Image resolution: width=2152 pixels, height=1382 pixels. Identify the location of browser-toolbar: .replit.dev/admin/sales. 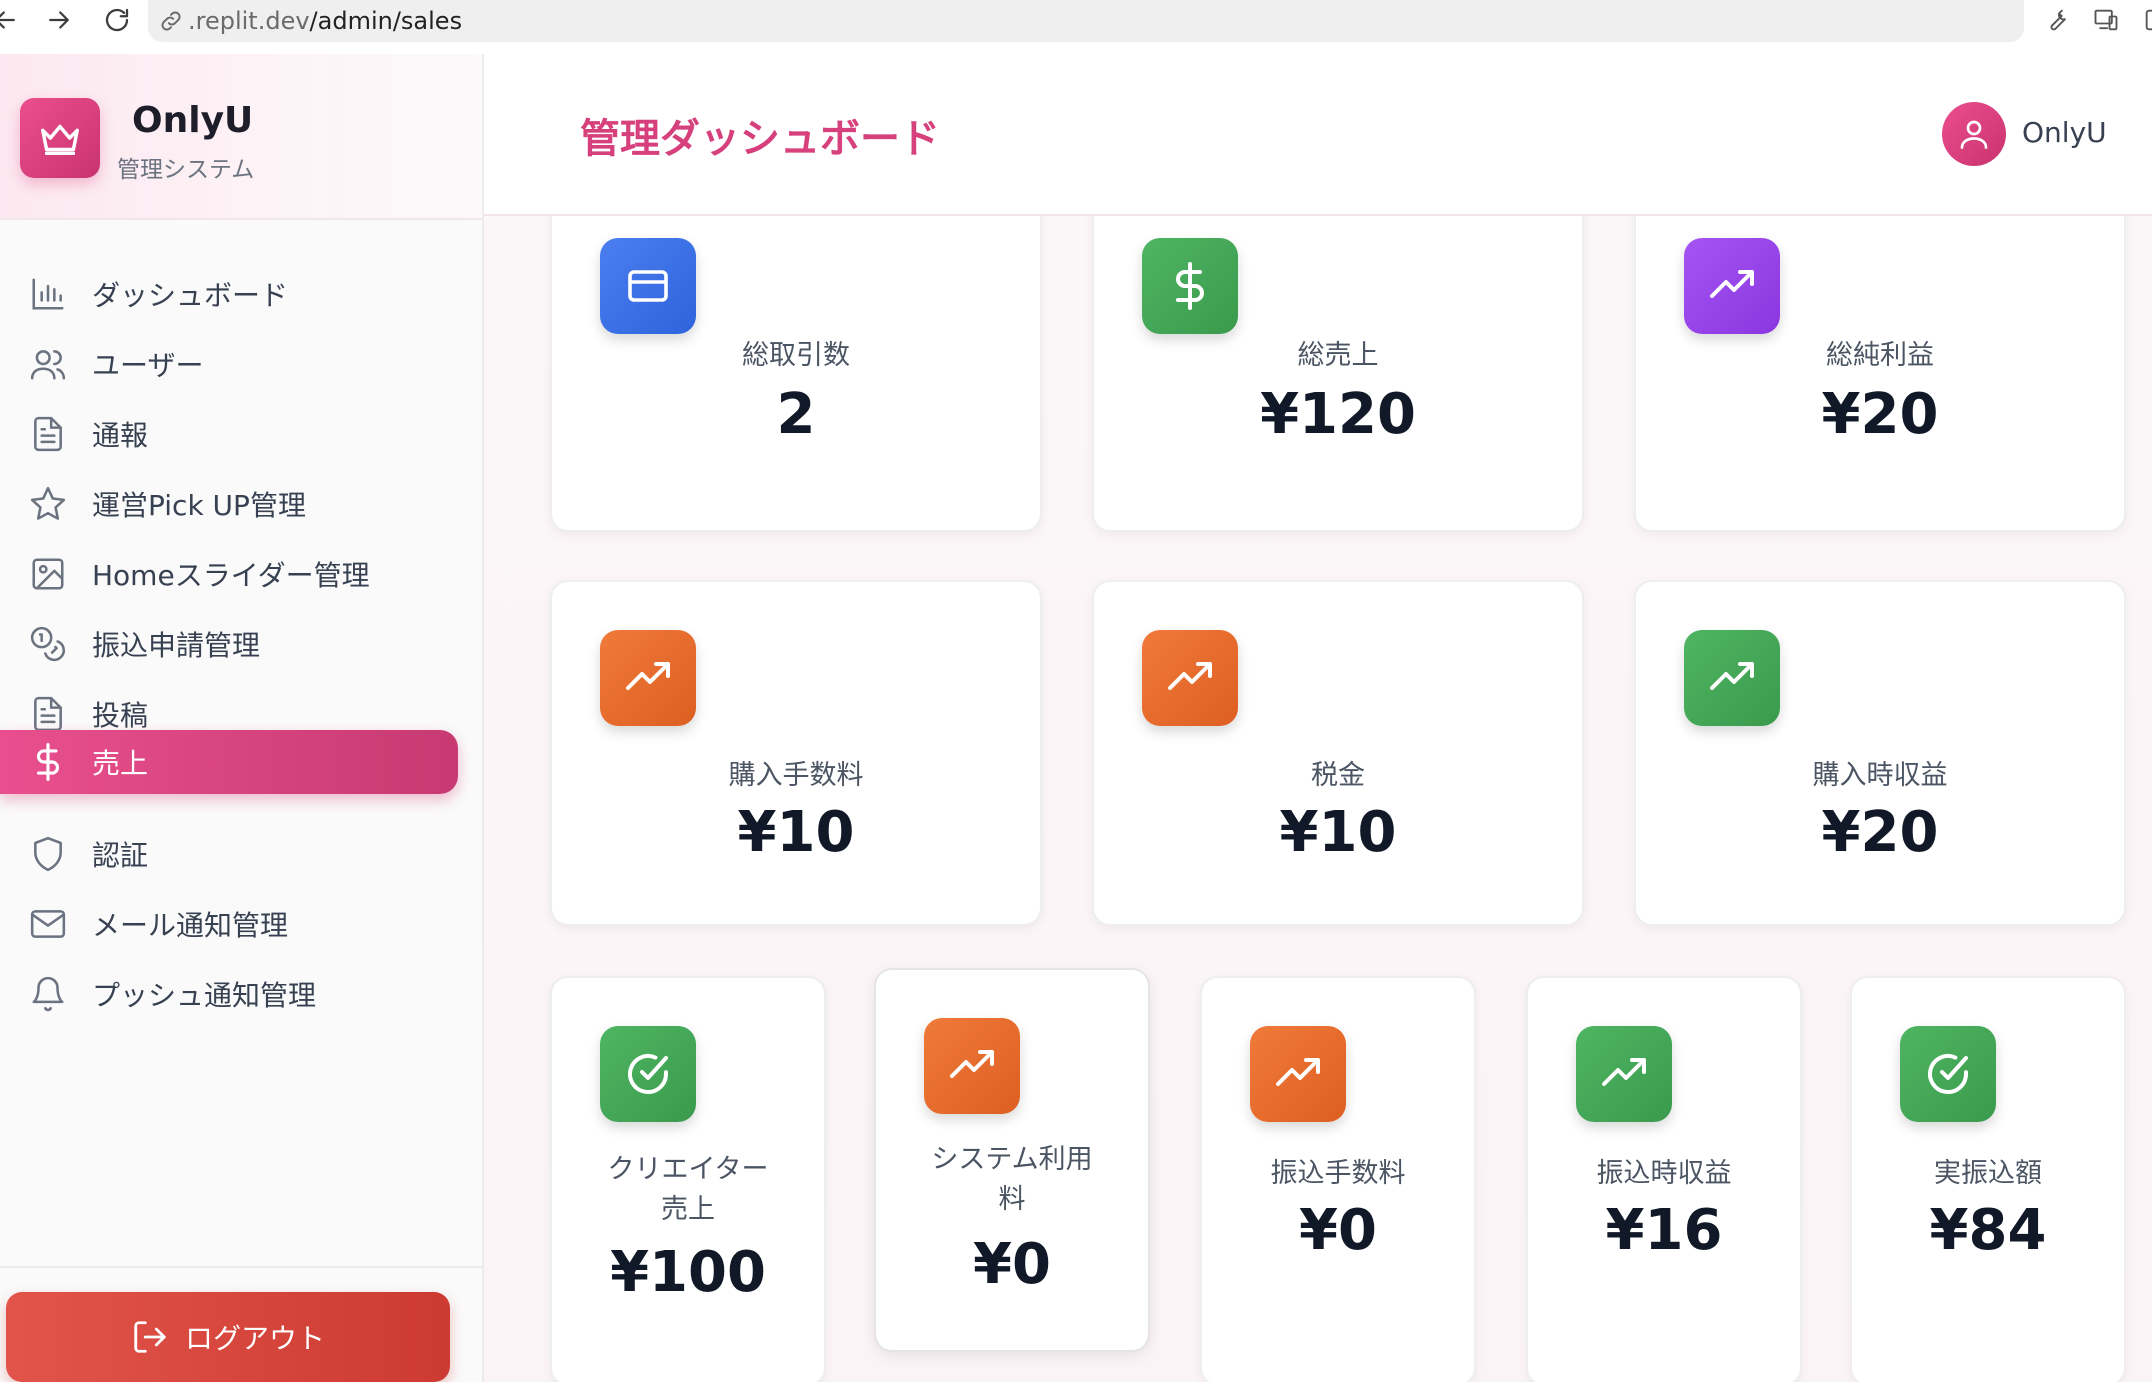
(1076, 27).